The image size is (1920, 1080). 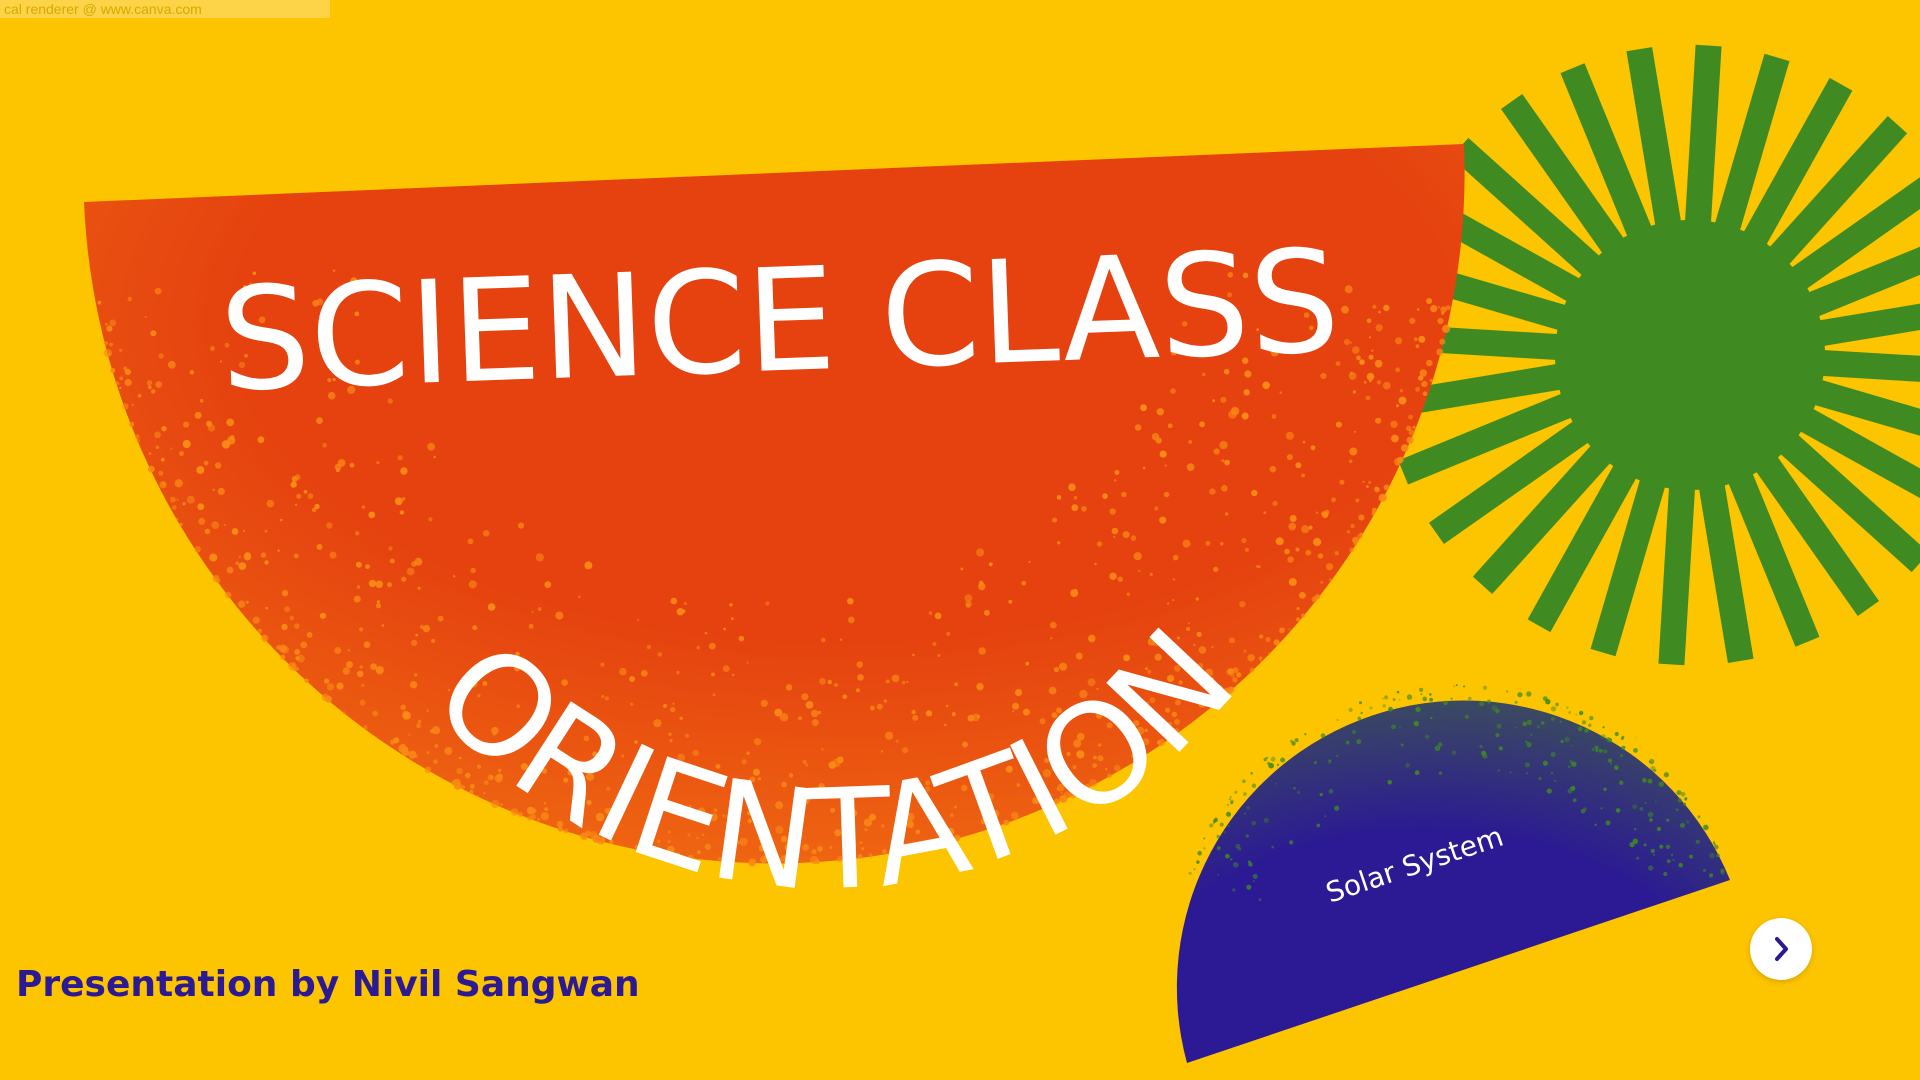 What do you see at coordinates (1690, 355) in the screenshot?
I see `sunburst-core` at bounding box center [1690, 355].